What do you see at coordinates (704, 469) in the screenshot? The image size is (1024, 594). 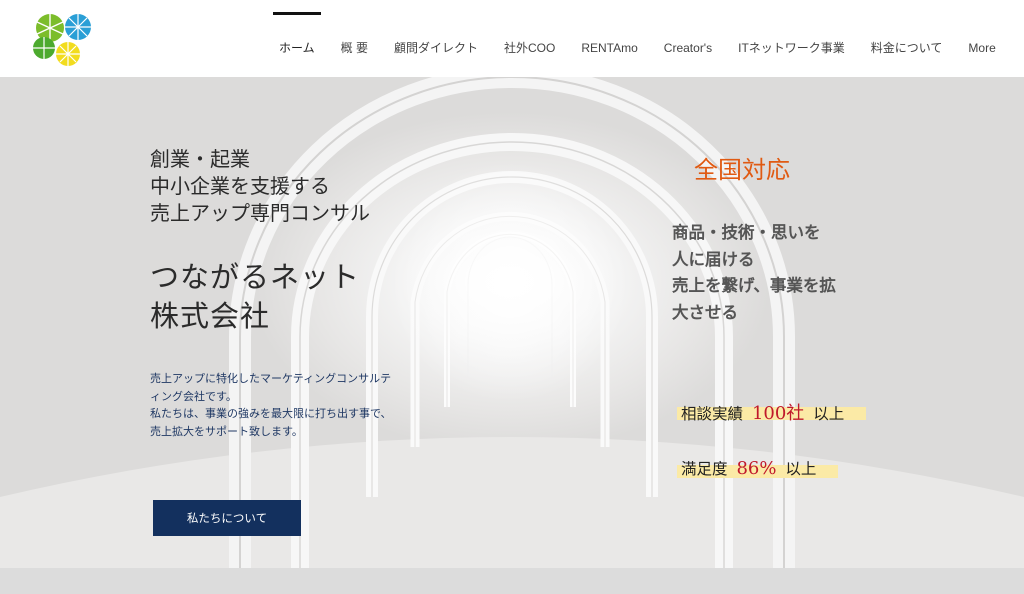 I see `stat-prefix: 満足度` at bounding box center [704, 469].